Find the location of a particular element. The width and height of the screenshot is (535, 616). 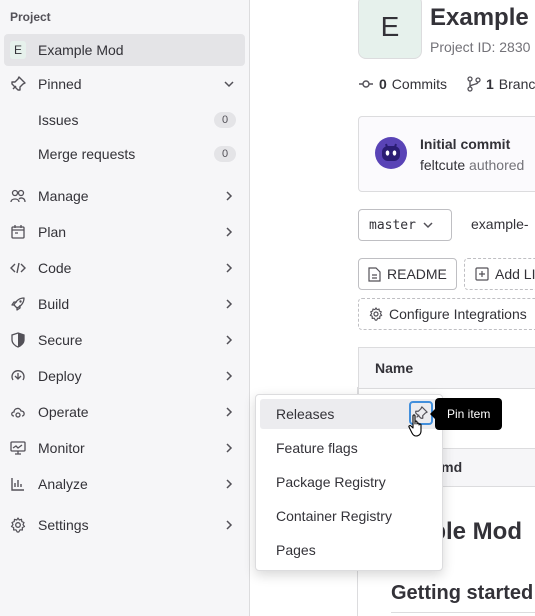

sidebar-item-code: Code is located at coordinates (124, 268).